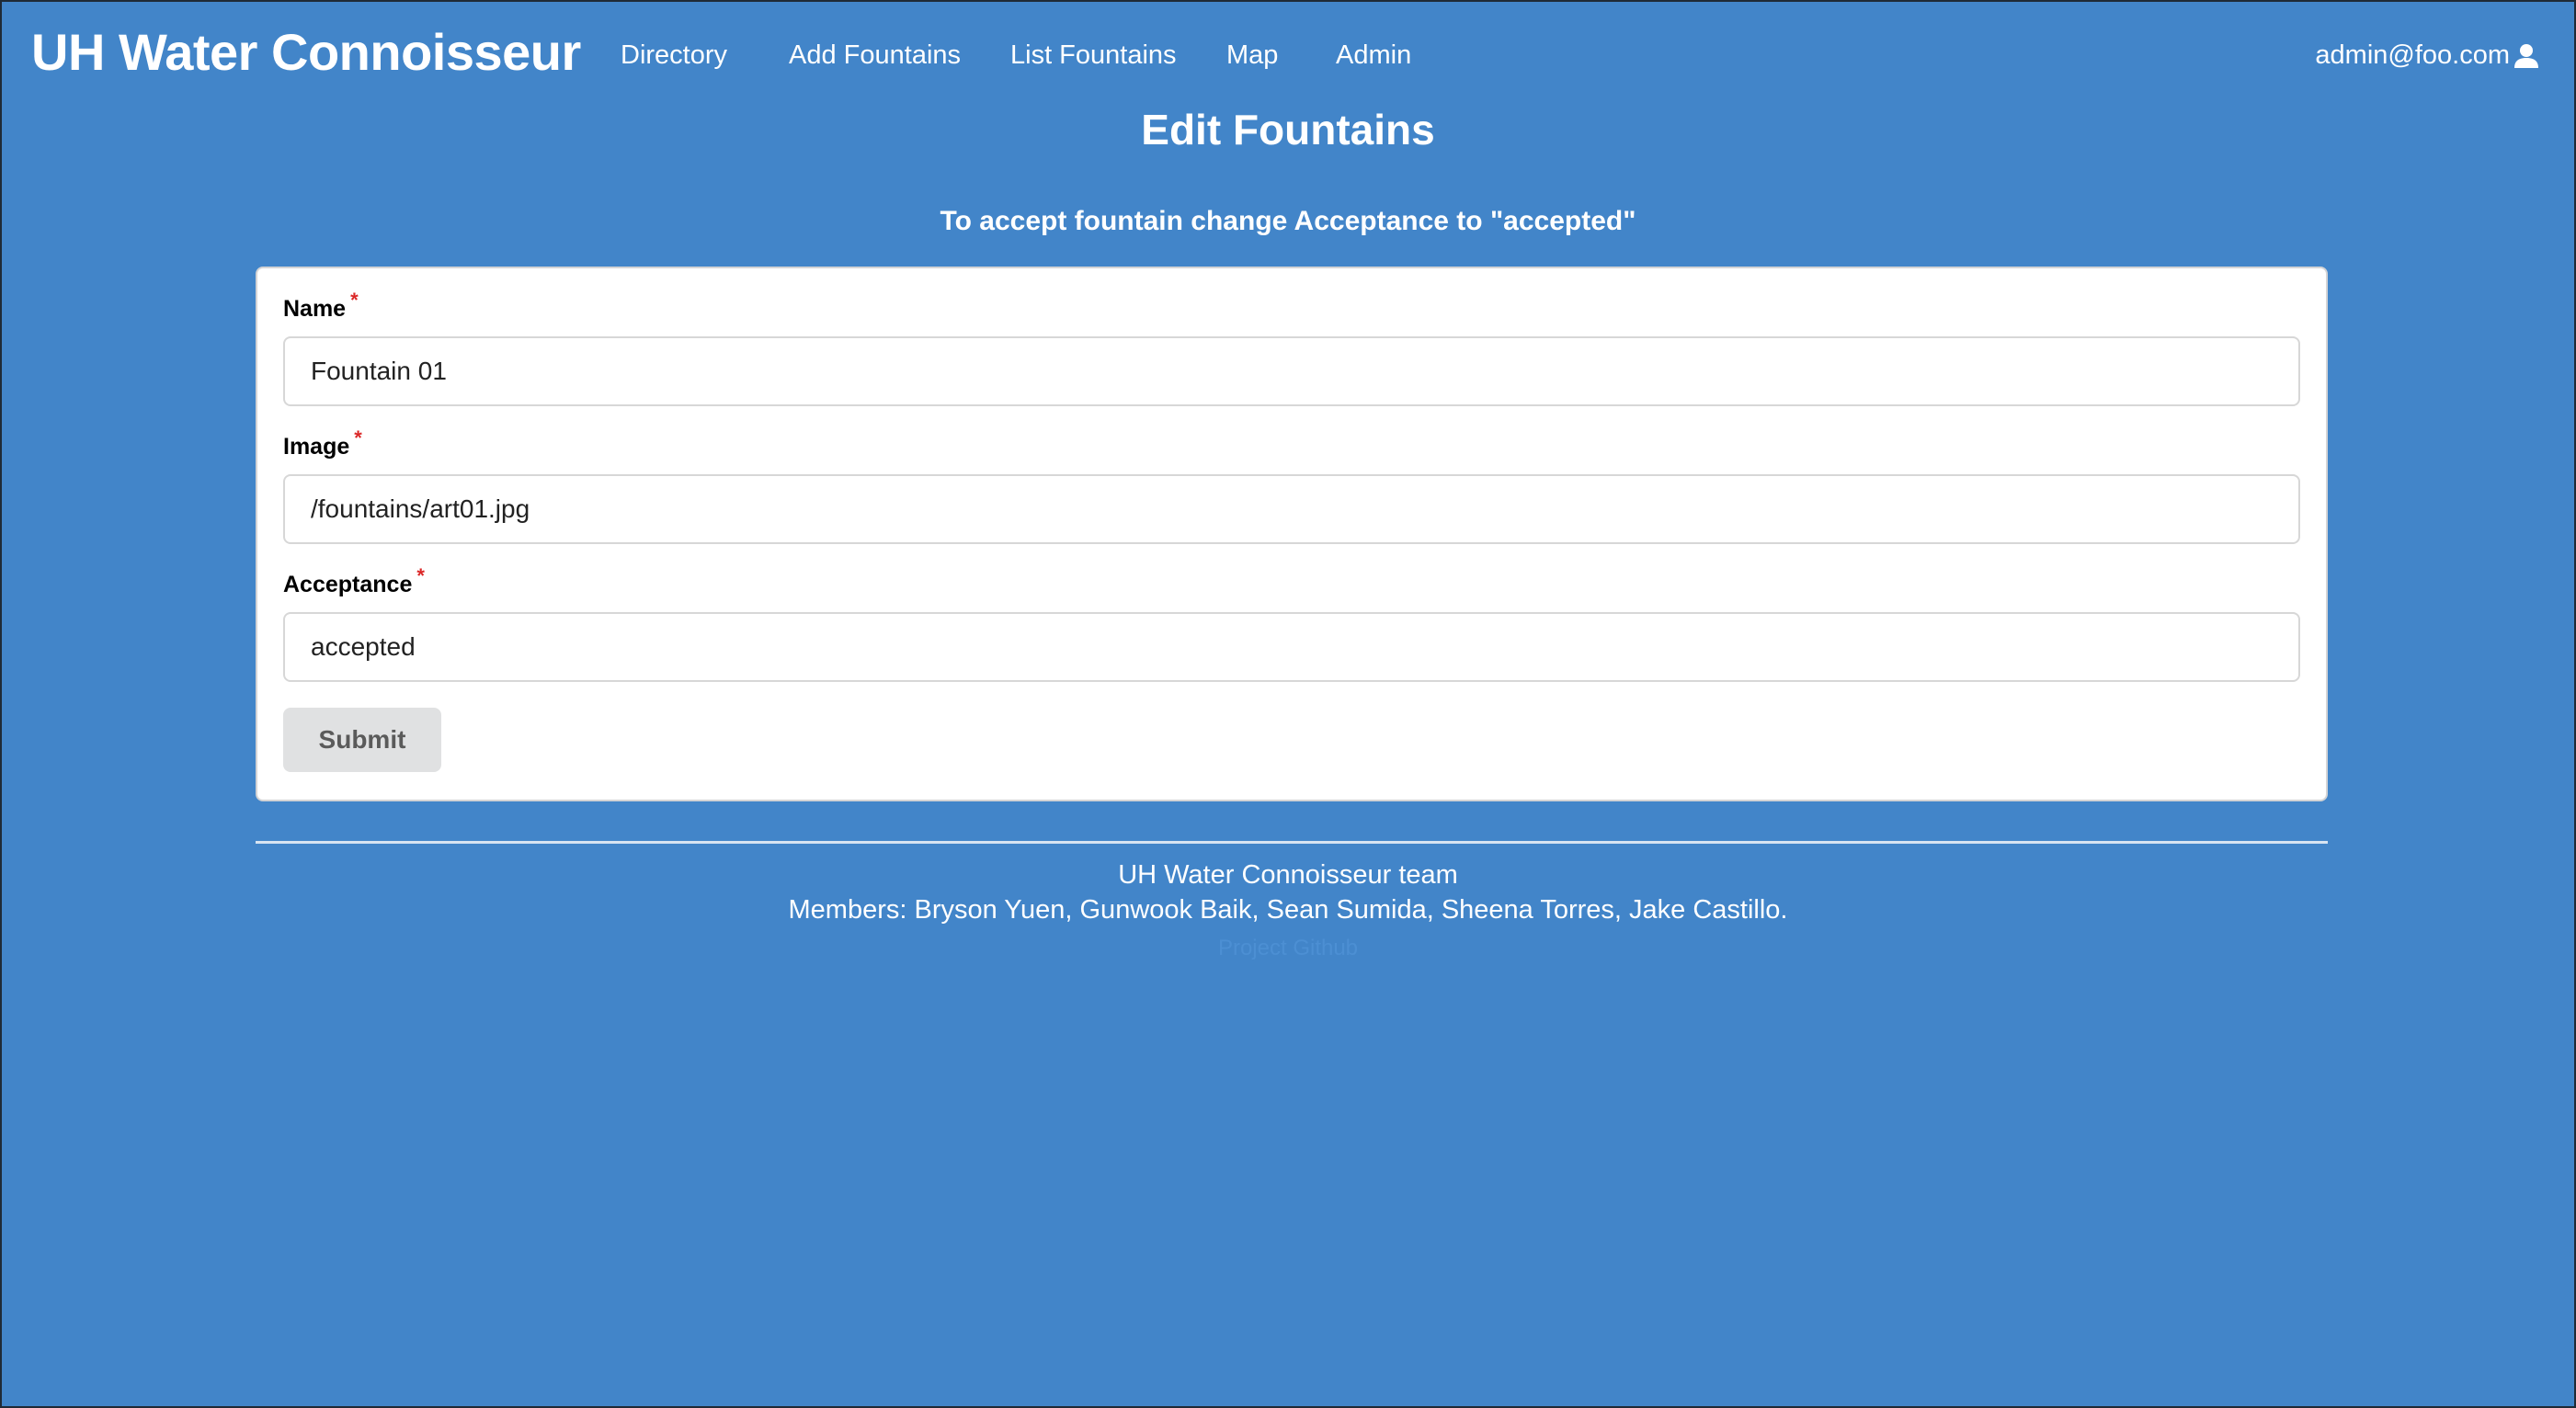 This screenshot has width=2576, height=1408. Describe the element at coordinates (1288, 130) in the screenshot. I see `page-title: Edit Fountains` at that location.